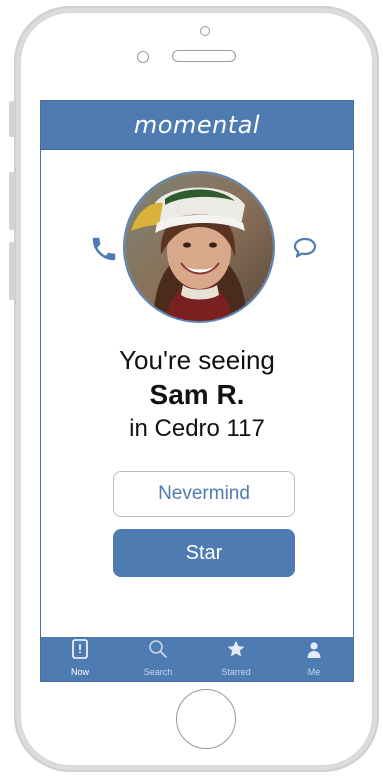 This screenshot has width=383, height=777. I want to click on tab-me: Me, so click(314, 659).